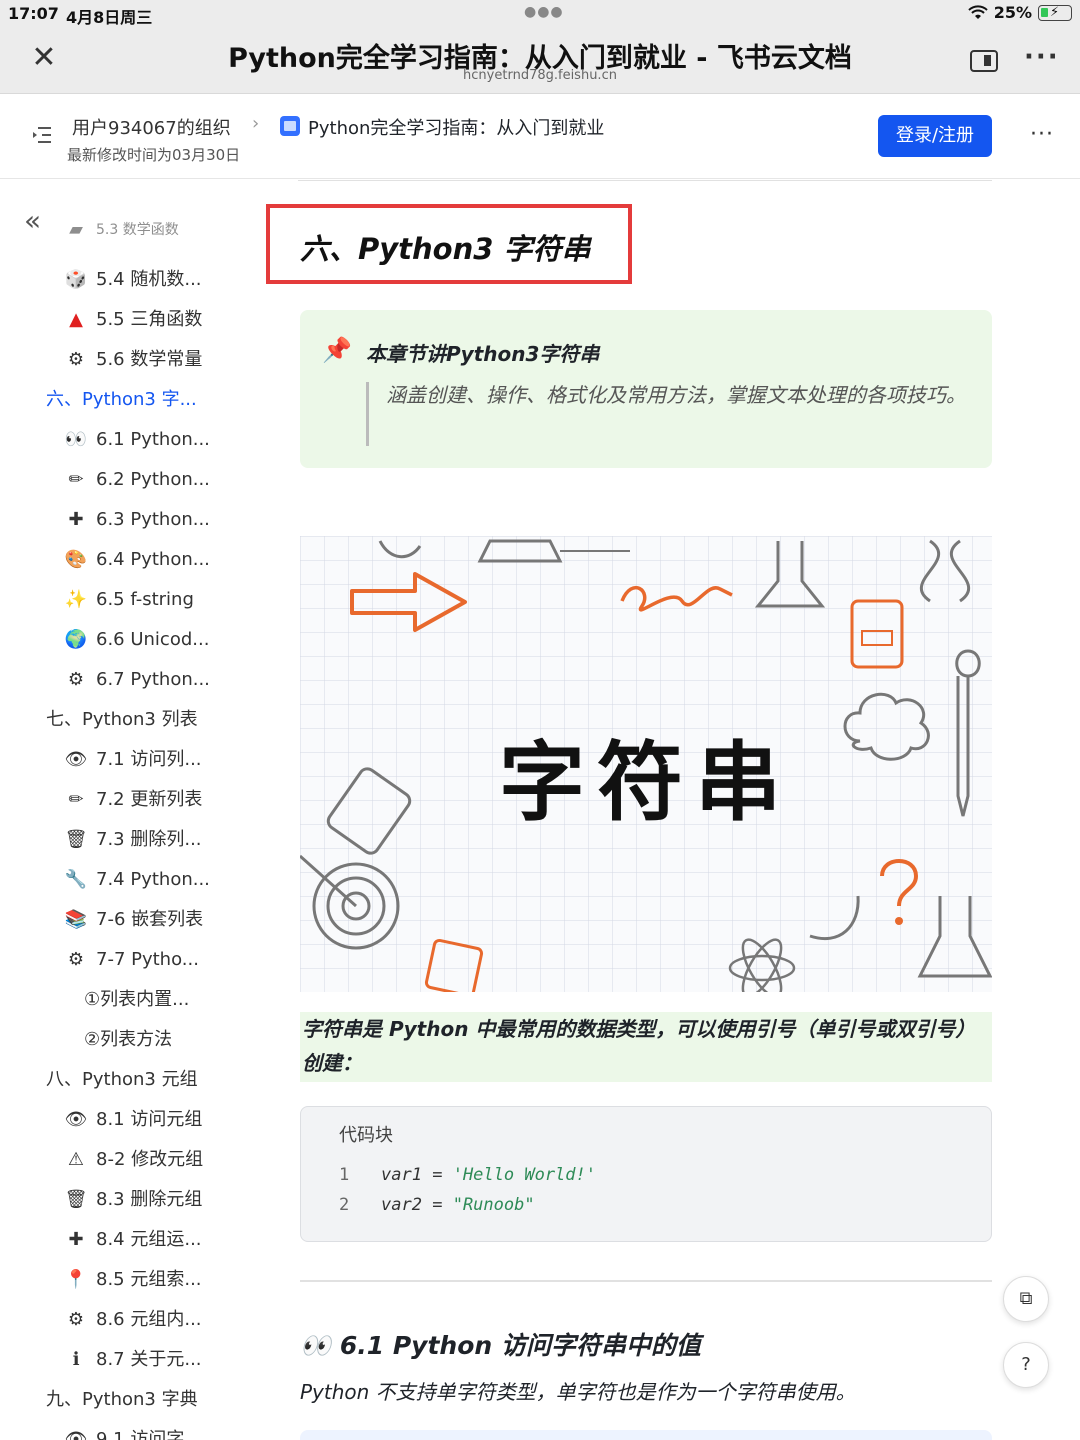  Describe the element at coordinates (149, 799) in the screenshot. I see `sidebar-item-label: 7.2 更新列表` at that location.